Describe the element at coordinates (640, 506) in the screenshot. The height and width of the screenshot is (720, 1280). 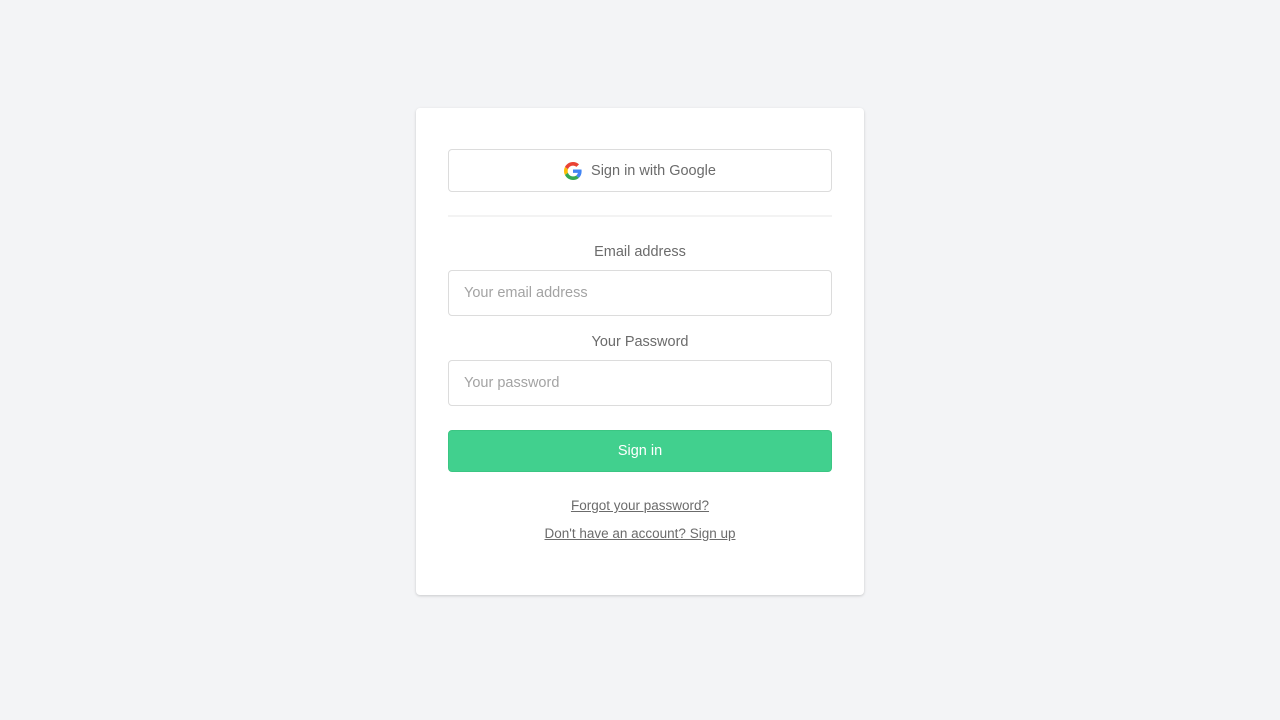
I see `forgot-password-link: Forgot your password?` at that location.